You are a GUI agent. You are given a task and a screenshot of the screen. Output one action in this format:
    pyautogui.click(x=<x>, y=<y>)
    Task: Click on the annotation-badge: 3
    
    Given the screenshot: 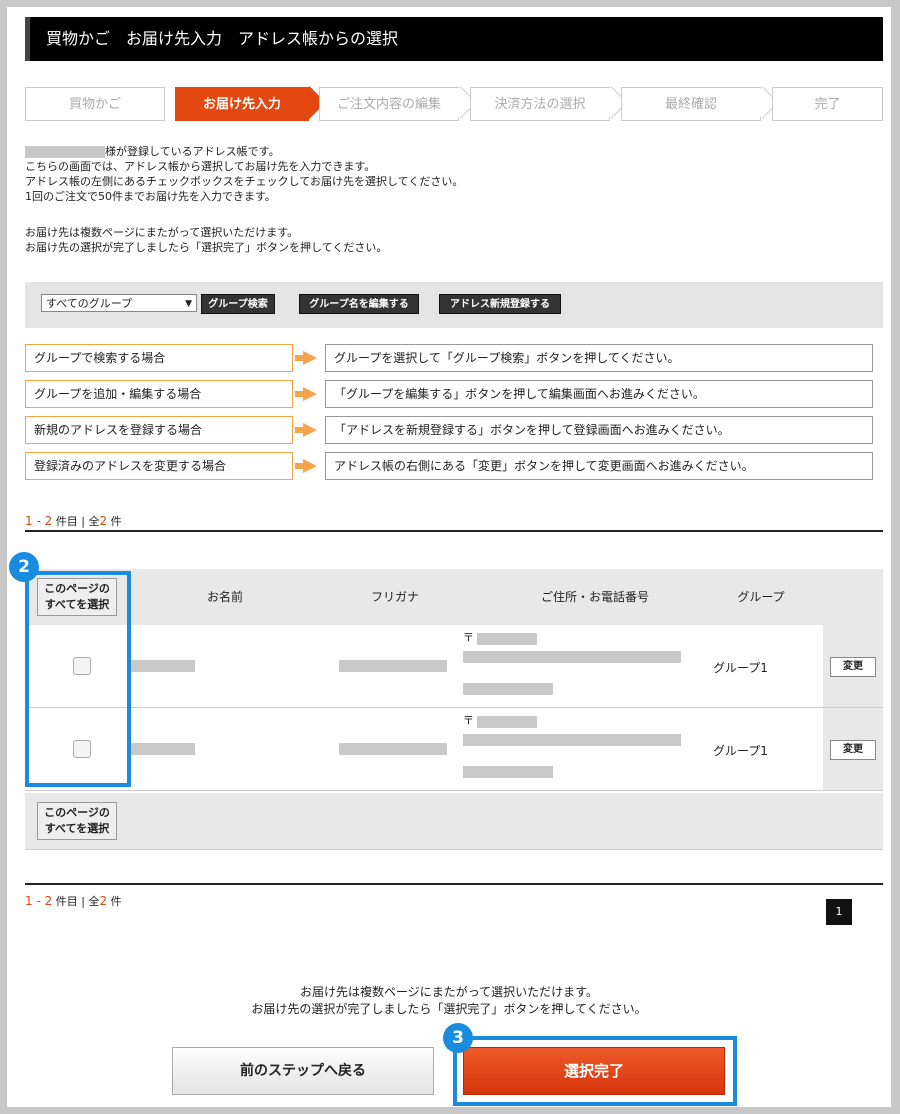 What is the action you would take?
    pyautogui.click(x=458, y=1038)
    